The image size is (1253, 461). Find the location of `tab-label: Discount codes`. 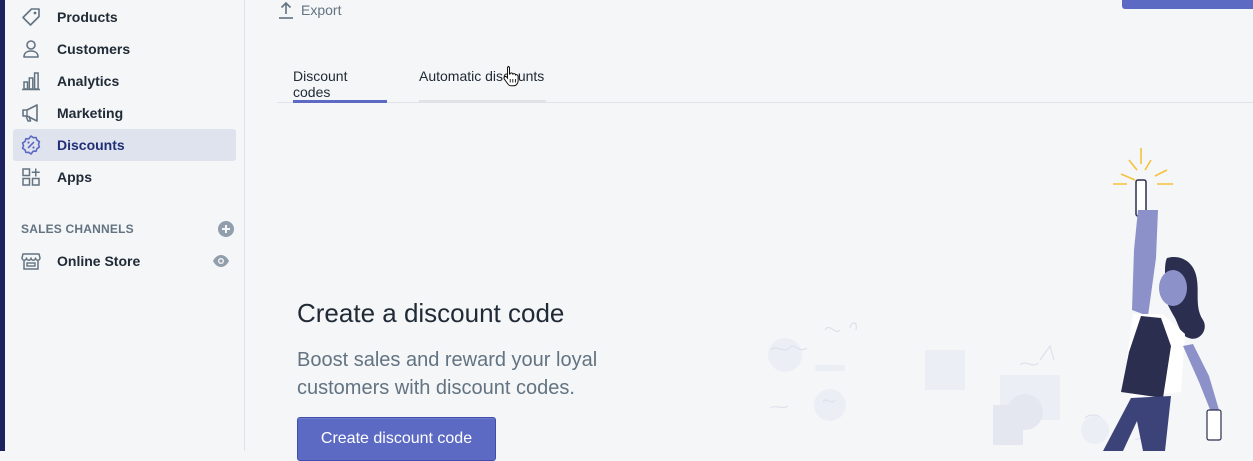

tab-label: Discount codes is located at coordinates (320, 84).